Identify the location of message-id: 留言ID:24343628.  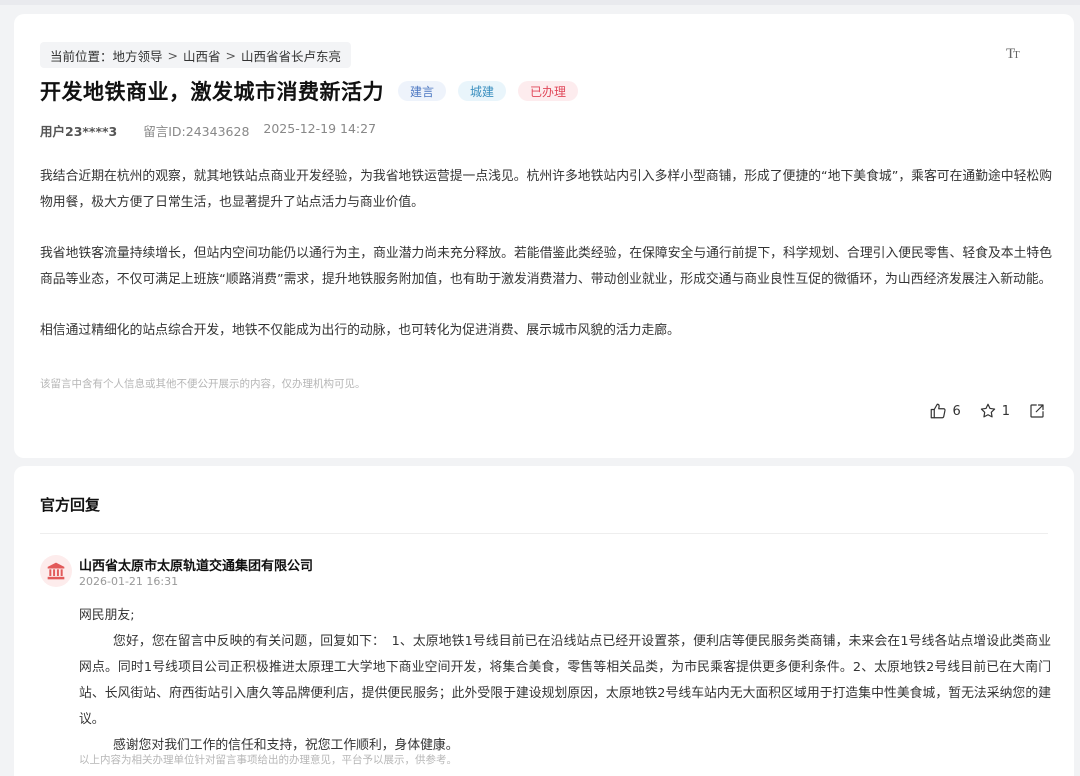
(196, 131).